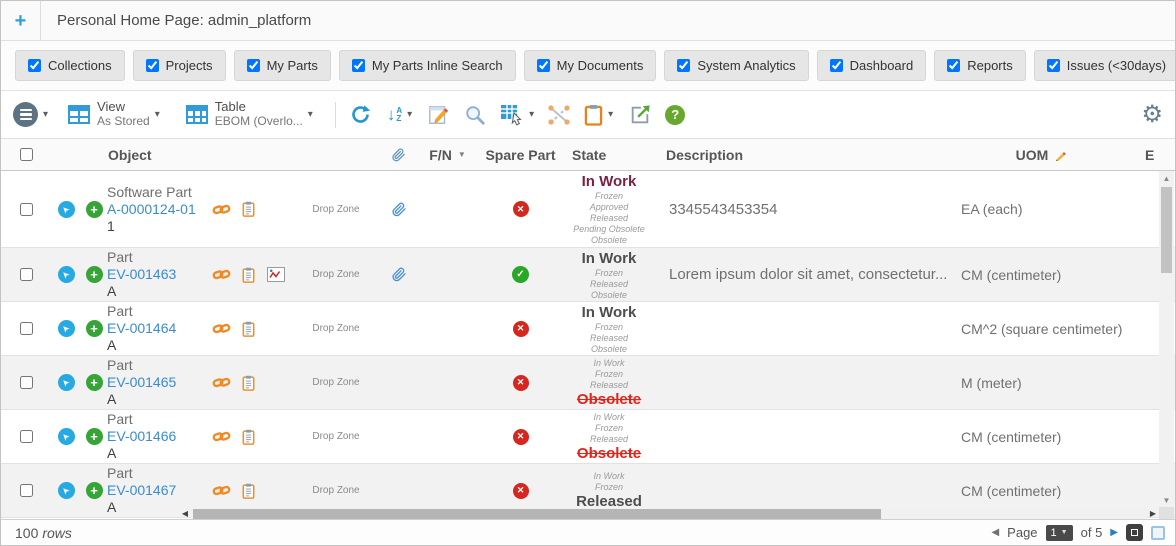 Image resolution: width=1176 pixels, height=546 pixels. Describe the element at coordinates (836, 65) in the screenshot. I see `dashboard-checkbox` at that location.